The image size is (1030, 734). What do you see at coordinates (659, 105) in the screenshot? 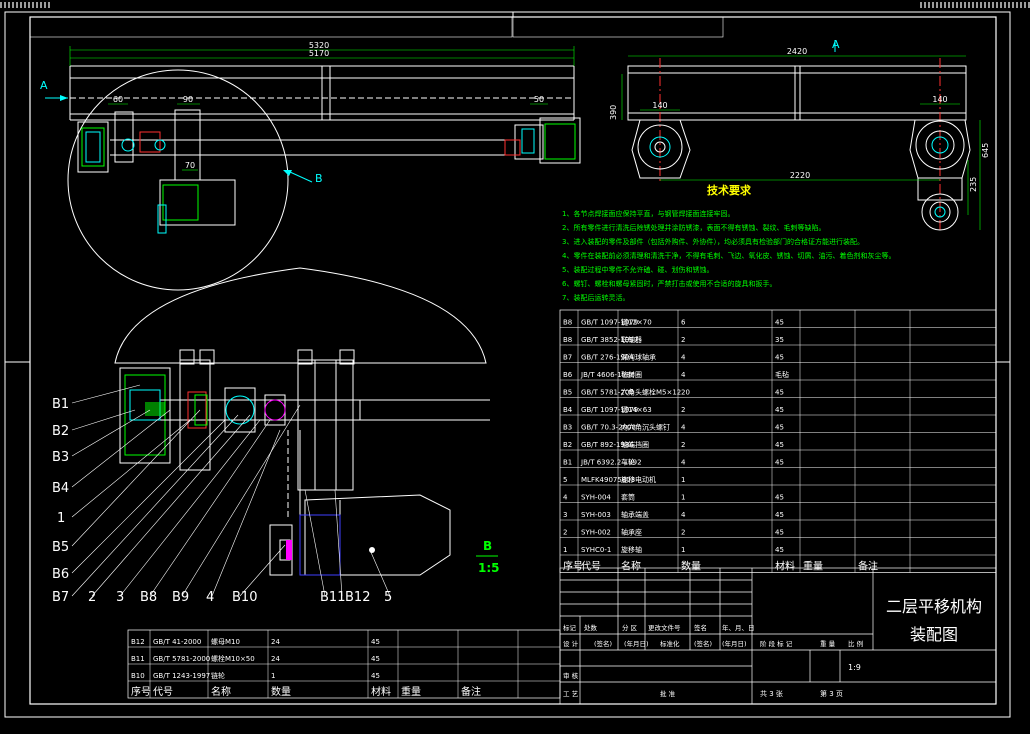
I see `dim-140a: 140` at bounding box center [659, 105].